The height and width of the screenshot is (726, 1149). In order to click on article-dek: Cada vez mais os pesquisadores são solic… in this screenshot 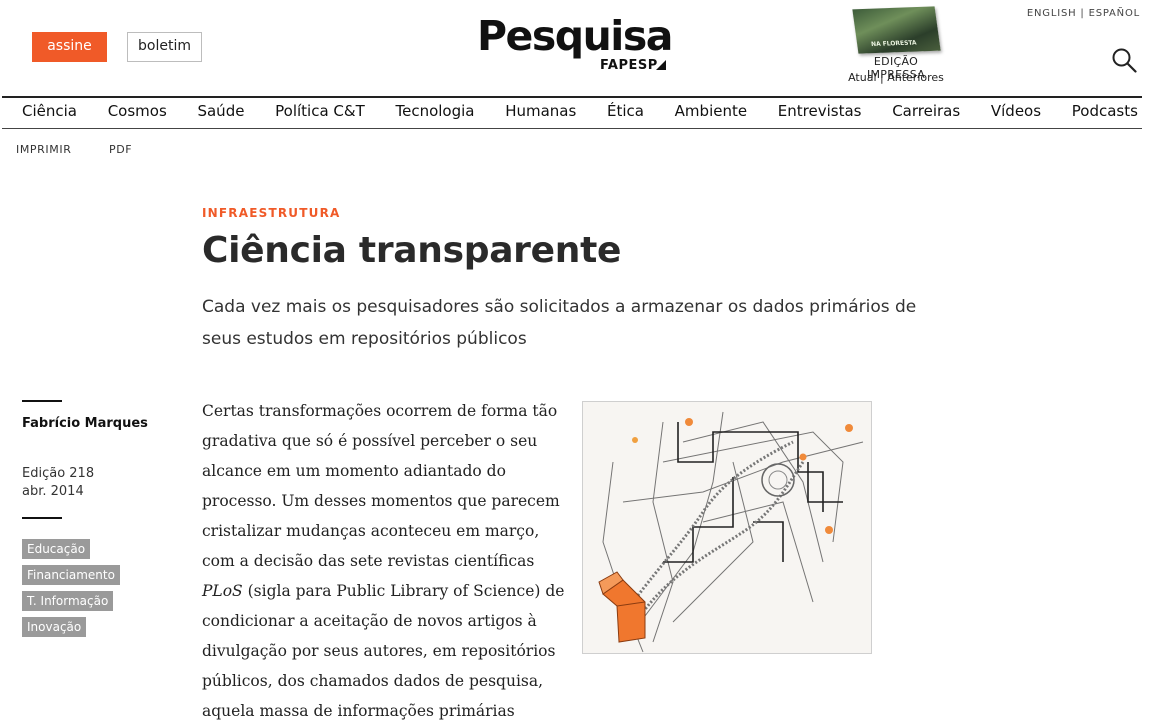, I will do `click(559, 323)`.